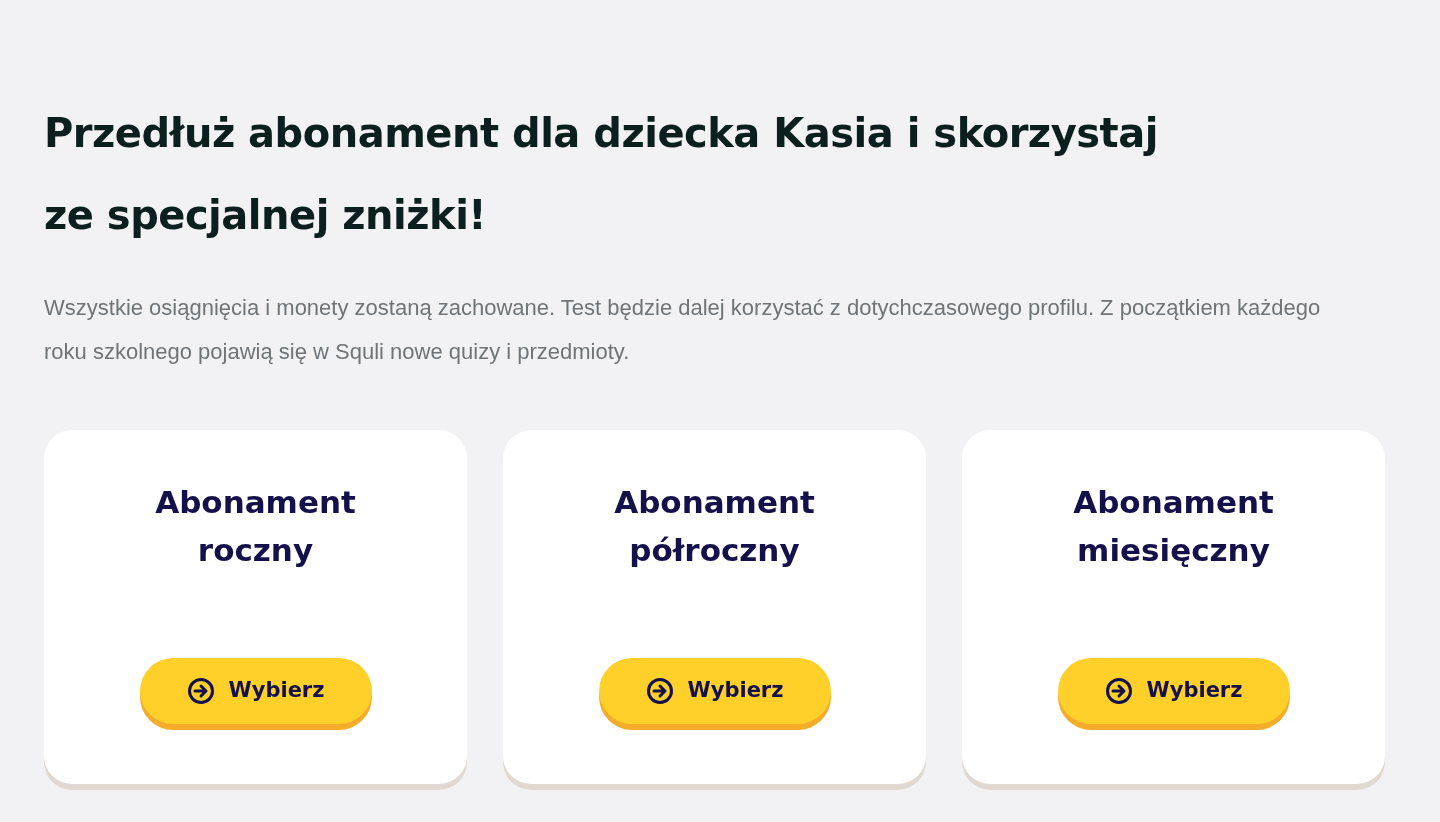  What do you see at coordinates (714, 526) in the screenshot?
I see `plan-title: Abonament półroczny` at bounding box center [714, 526].